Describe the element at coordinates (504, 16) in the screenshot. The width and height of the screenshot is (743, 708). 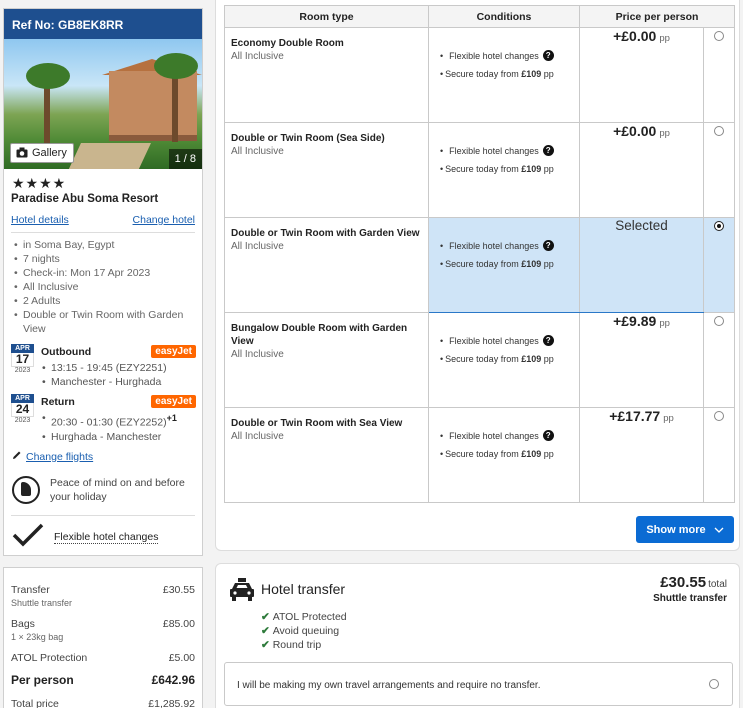
I see `header-conditions: Conditions` at that location.